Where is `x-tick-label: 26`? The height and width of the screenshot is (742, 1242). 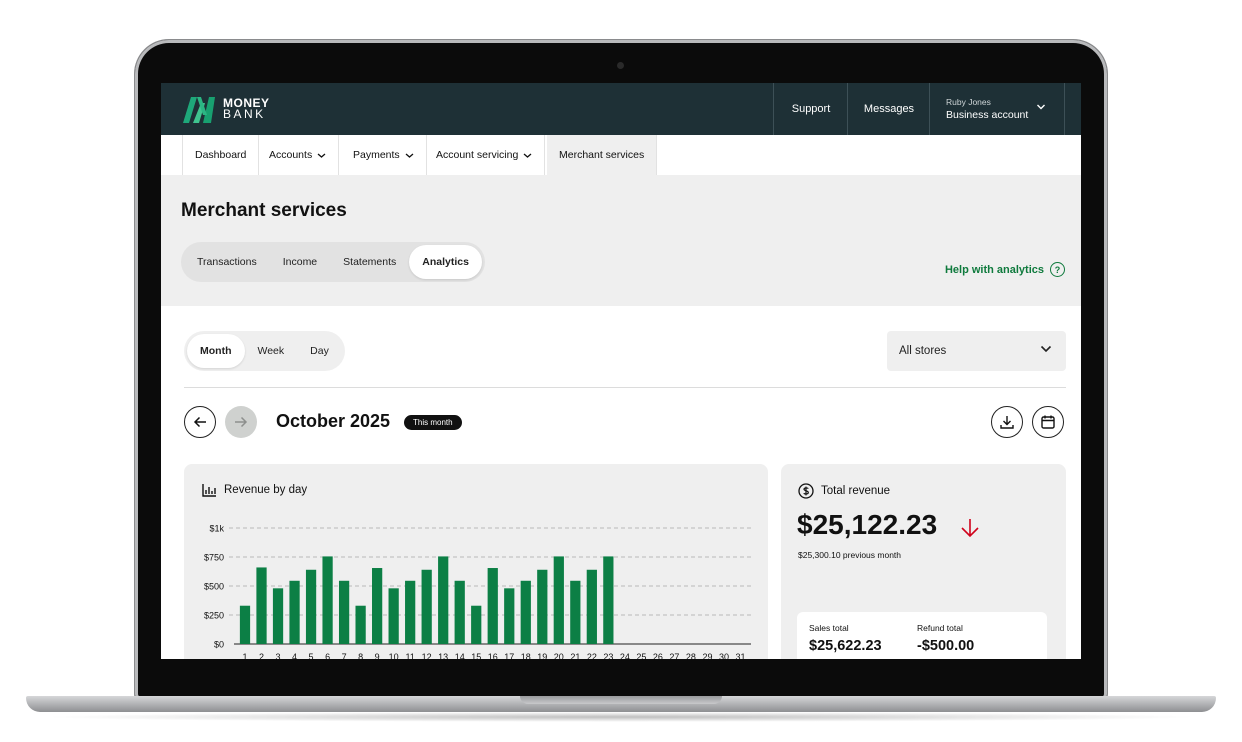
x-tick-label: 26 is located at coordinates (658, 655).